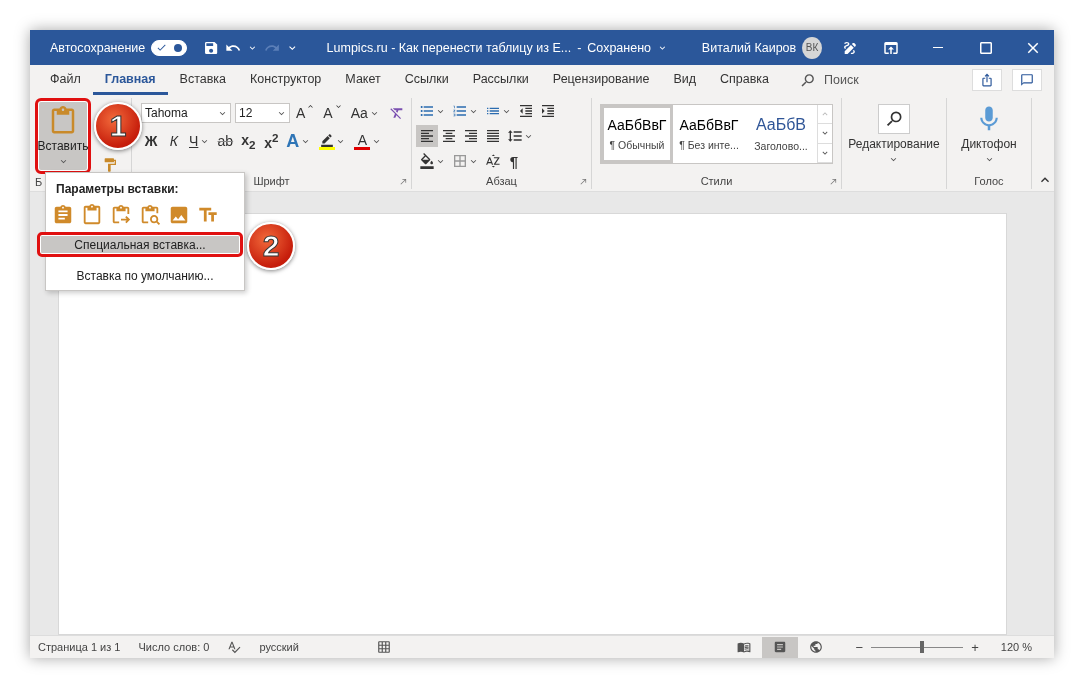  Describe the element at coordinates (1016, 647) in the screenshot. I see `zoom-level: 120 %` at that location.